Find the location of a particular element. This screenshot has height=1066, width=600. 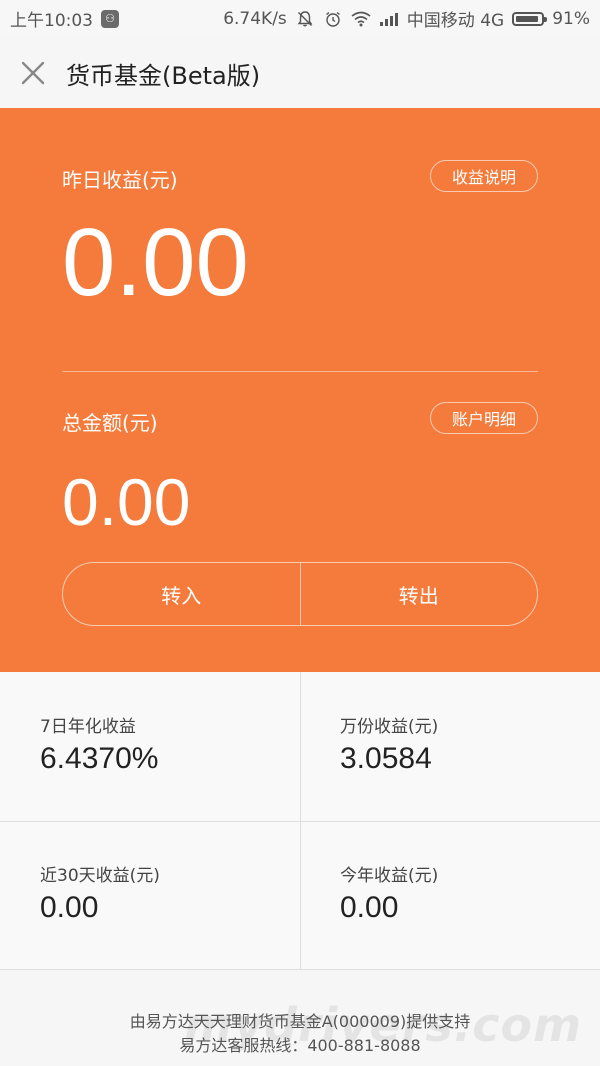

stat-last-30-days: 近30天收益(元) 0.00 is located at coordinates (150, 895).